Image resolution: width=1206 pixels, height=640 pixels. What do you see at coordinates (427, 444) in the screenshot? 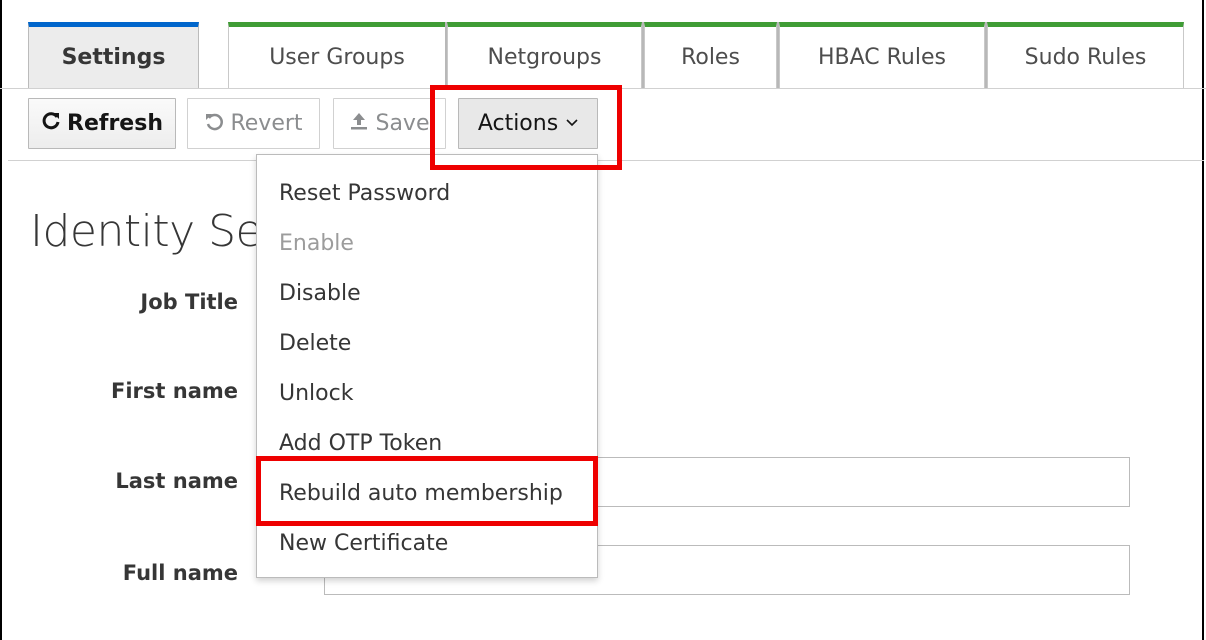
I see `menu-item-add-otp-token: Add OTP Token` at bounding box center [427, 444].